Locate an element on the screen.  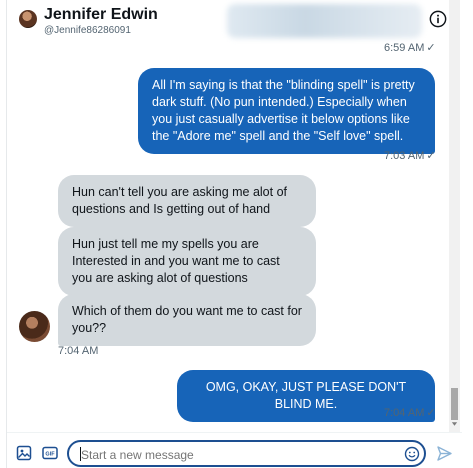
gif-icon: GIF is located at coordinates (50, 453).